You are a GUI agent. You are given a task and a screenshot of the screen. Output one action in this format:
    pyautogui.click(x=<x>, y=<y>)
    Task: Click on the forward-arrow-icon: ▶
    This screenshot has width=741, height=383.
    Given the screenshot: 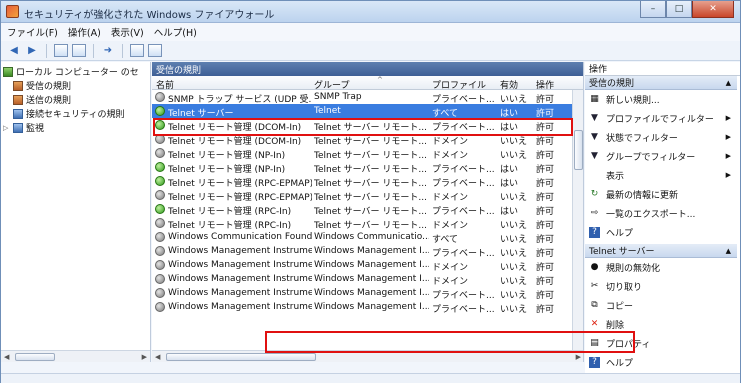 What is the action you would take?
    pyautogui.click(x=32, y=51)
    